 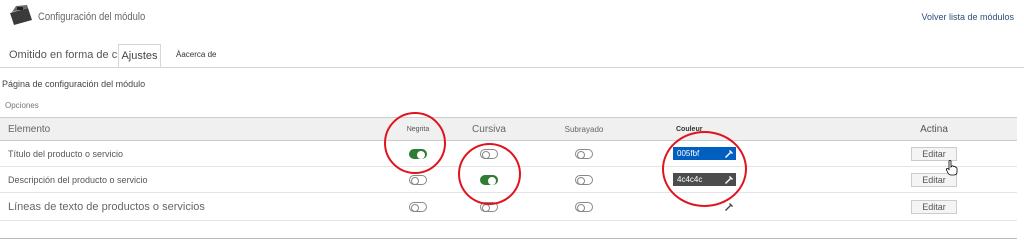 I want to click on column-header-bold: Negrita, so click(x=418, y=129).